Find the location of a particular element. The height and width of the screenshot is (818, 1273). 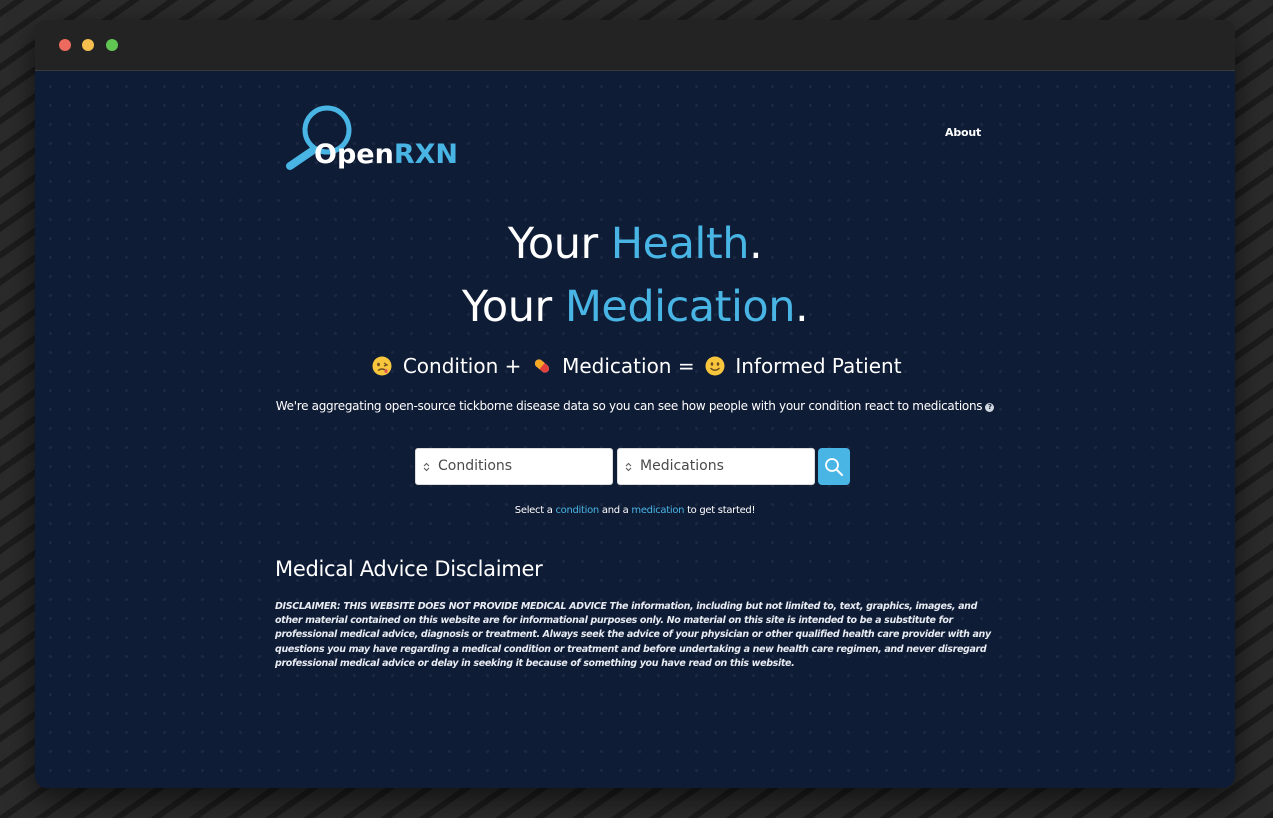

search-icon is located at coordinates (834, 467).